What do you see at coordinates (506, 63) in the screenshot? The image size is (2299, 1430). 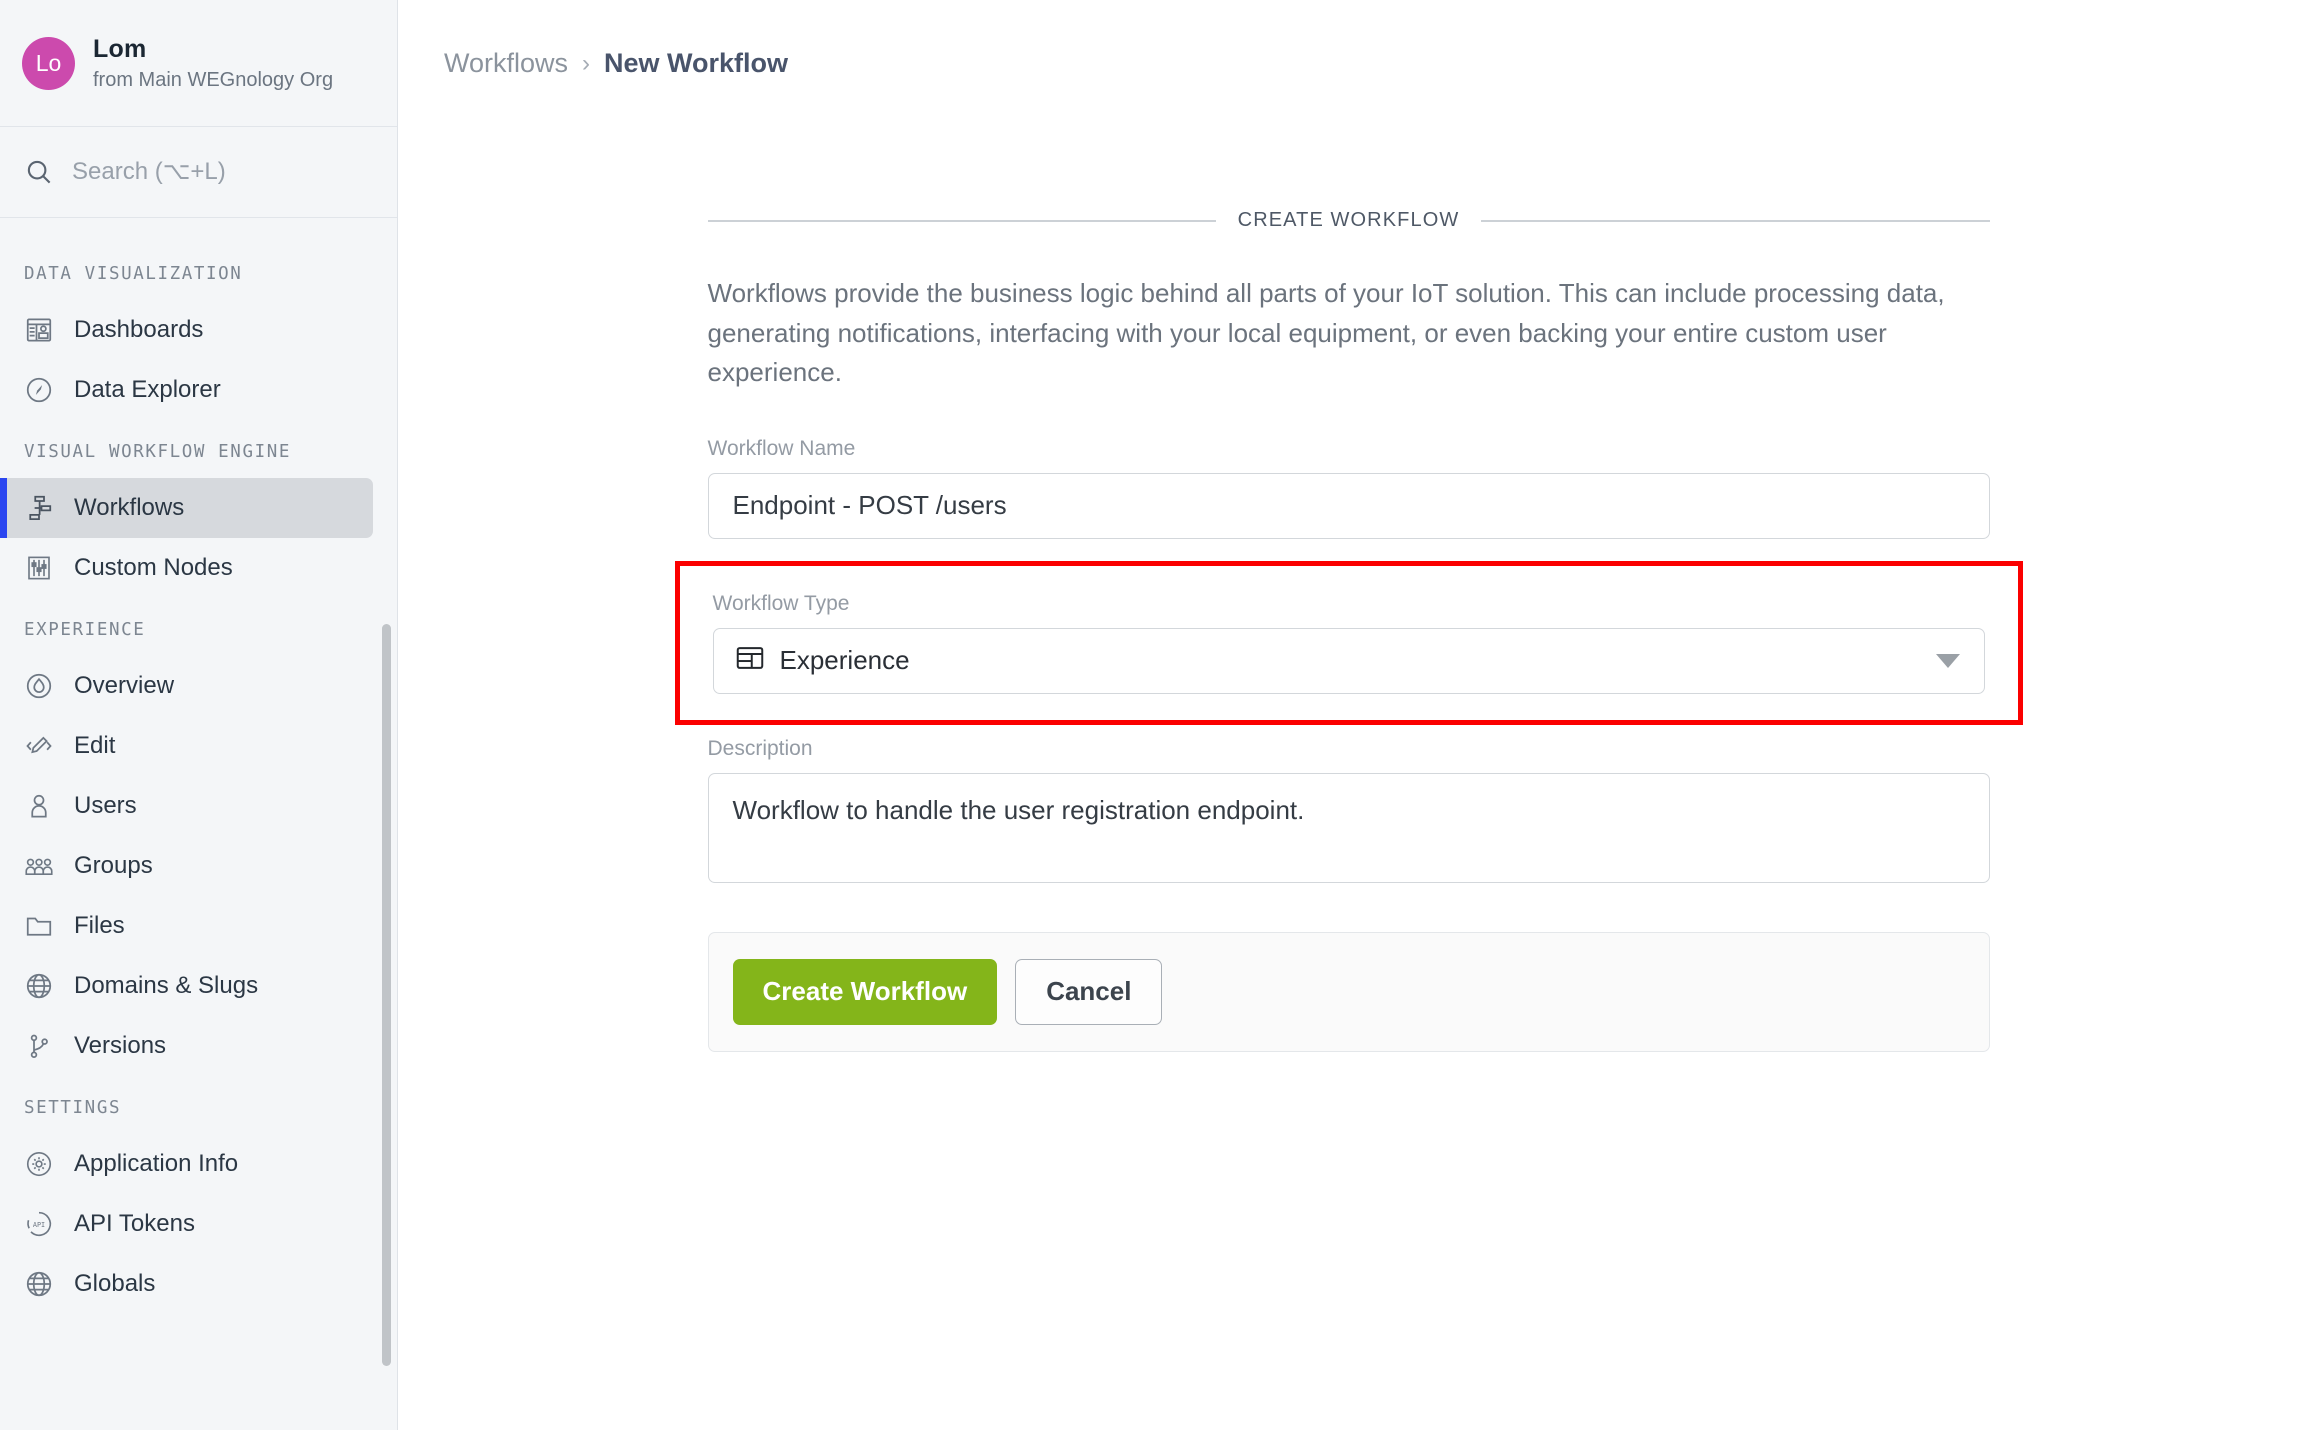 I see `breadcrumb-parent-link: Workflows` at bounding box center [506, 63].